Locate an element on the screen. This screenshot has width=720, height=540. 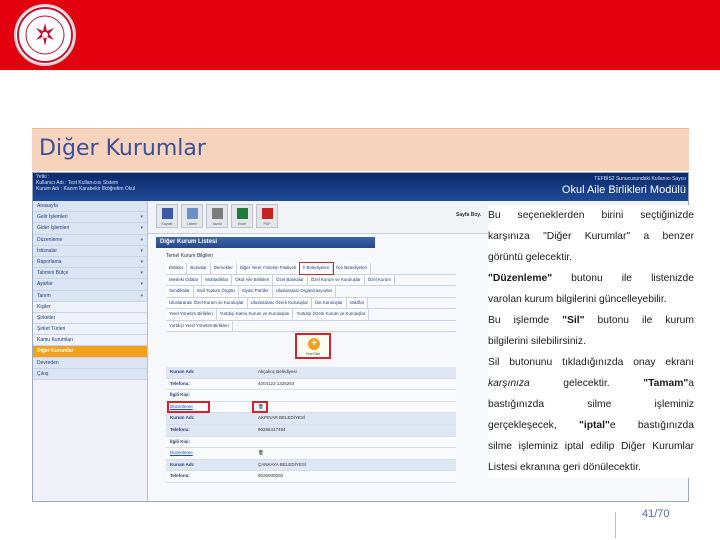
desc-line: "Düzenleme" butonu ile listenizde is located at coordinates (591, 278).